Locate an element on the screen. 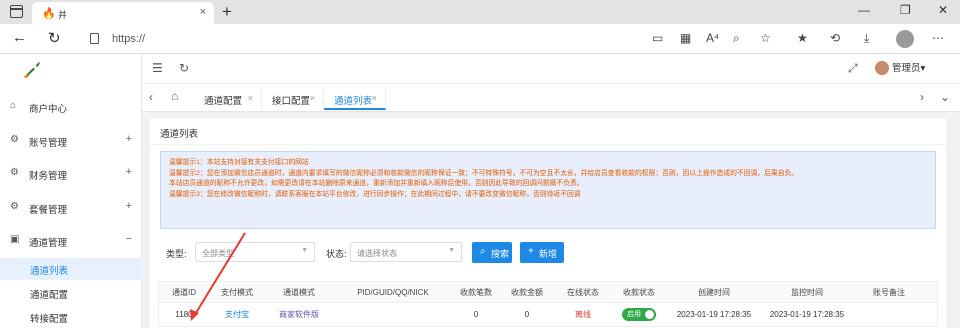 Image resolution: width=960 pixels, height=328 pixels. pid-value is located at coordinates (393, 314).